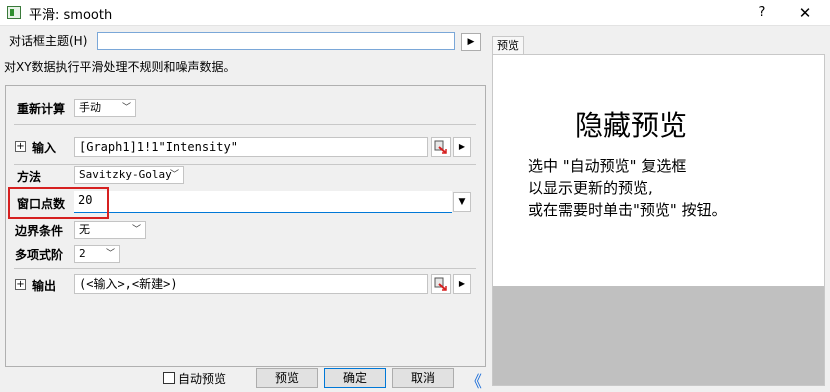 This screenshot has width=830, height=392. I want to click on input-range-field: [Graph1]1!1"Intensity", so click(251, 147).